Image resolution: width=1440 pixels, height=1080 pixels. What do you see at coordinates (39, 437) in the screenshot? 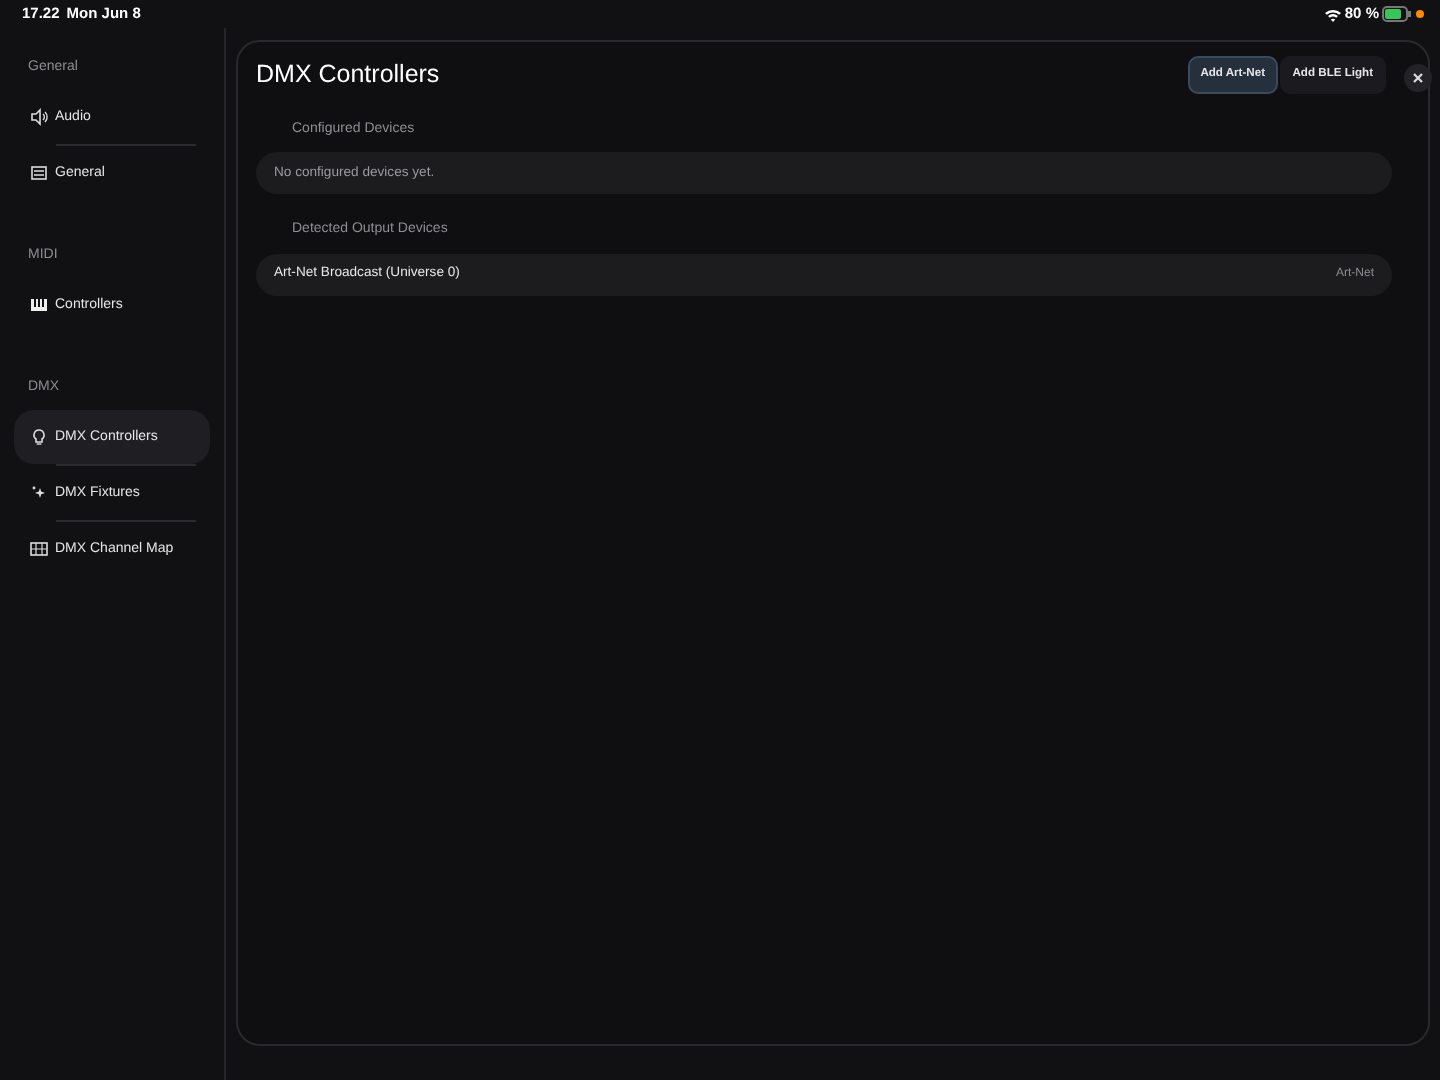
I see `lightbulb-icon` at bounding box center [39, 437].